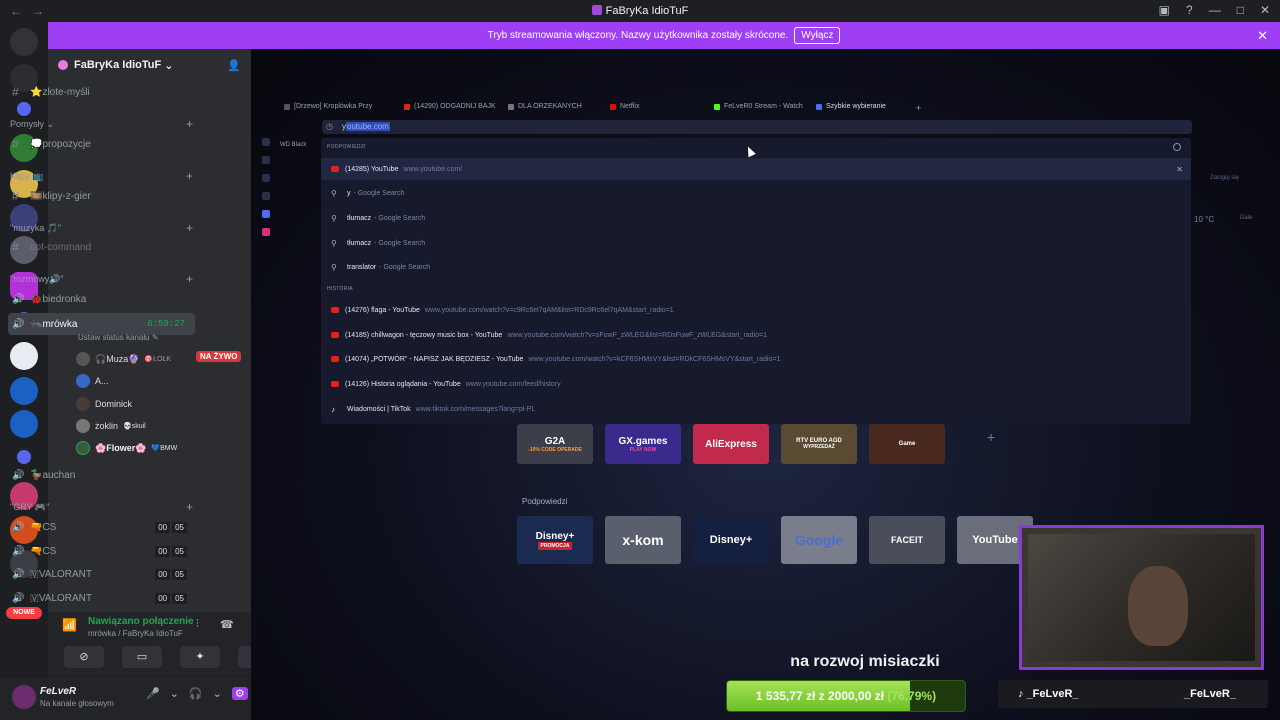 Image resolution: width=1280 pixels, height=720 pixels. I want to click on speed-dial-disney: Disney+, so click(731, 540).